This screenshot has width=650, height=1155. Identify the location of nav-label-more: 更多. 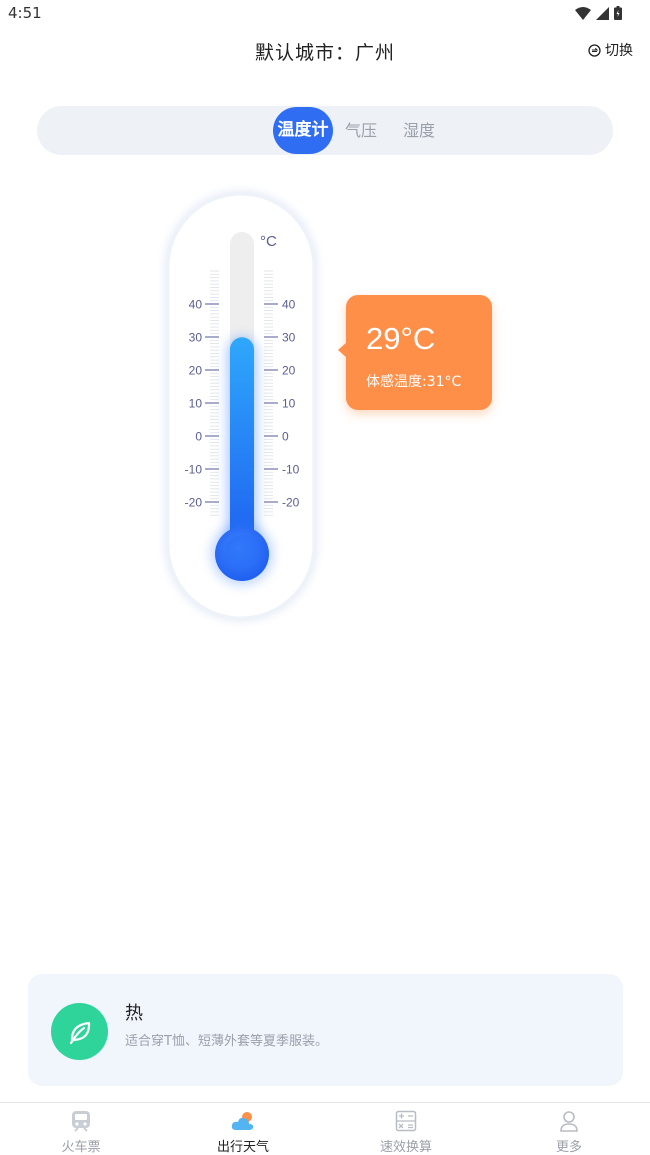
(568, 1147).